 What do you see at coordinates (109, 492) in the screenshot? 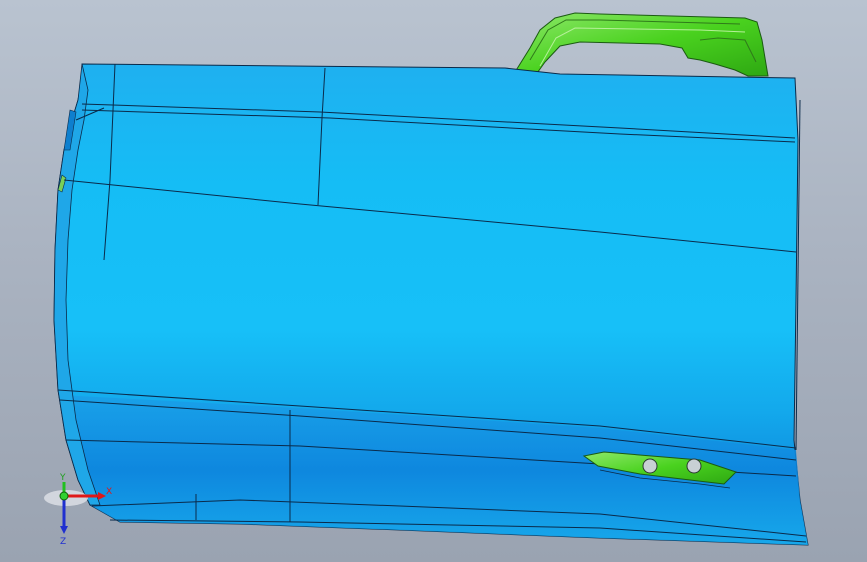
I see `x-axis-label: X` at bounding box center [109, 492].